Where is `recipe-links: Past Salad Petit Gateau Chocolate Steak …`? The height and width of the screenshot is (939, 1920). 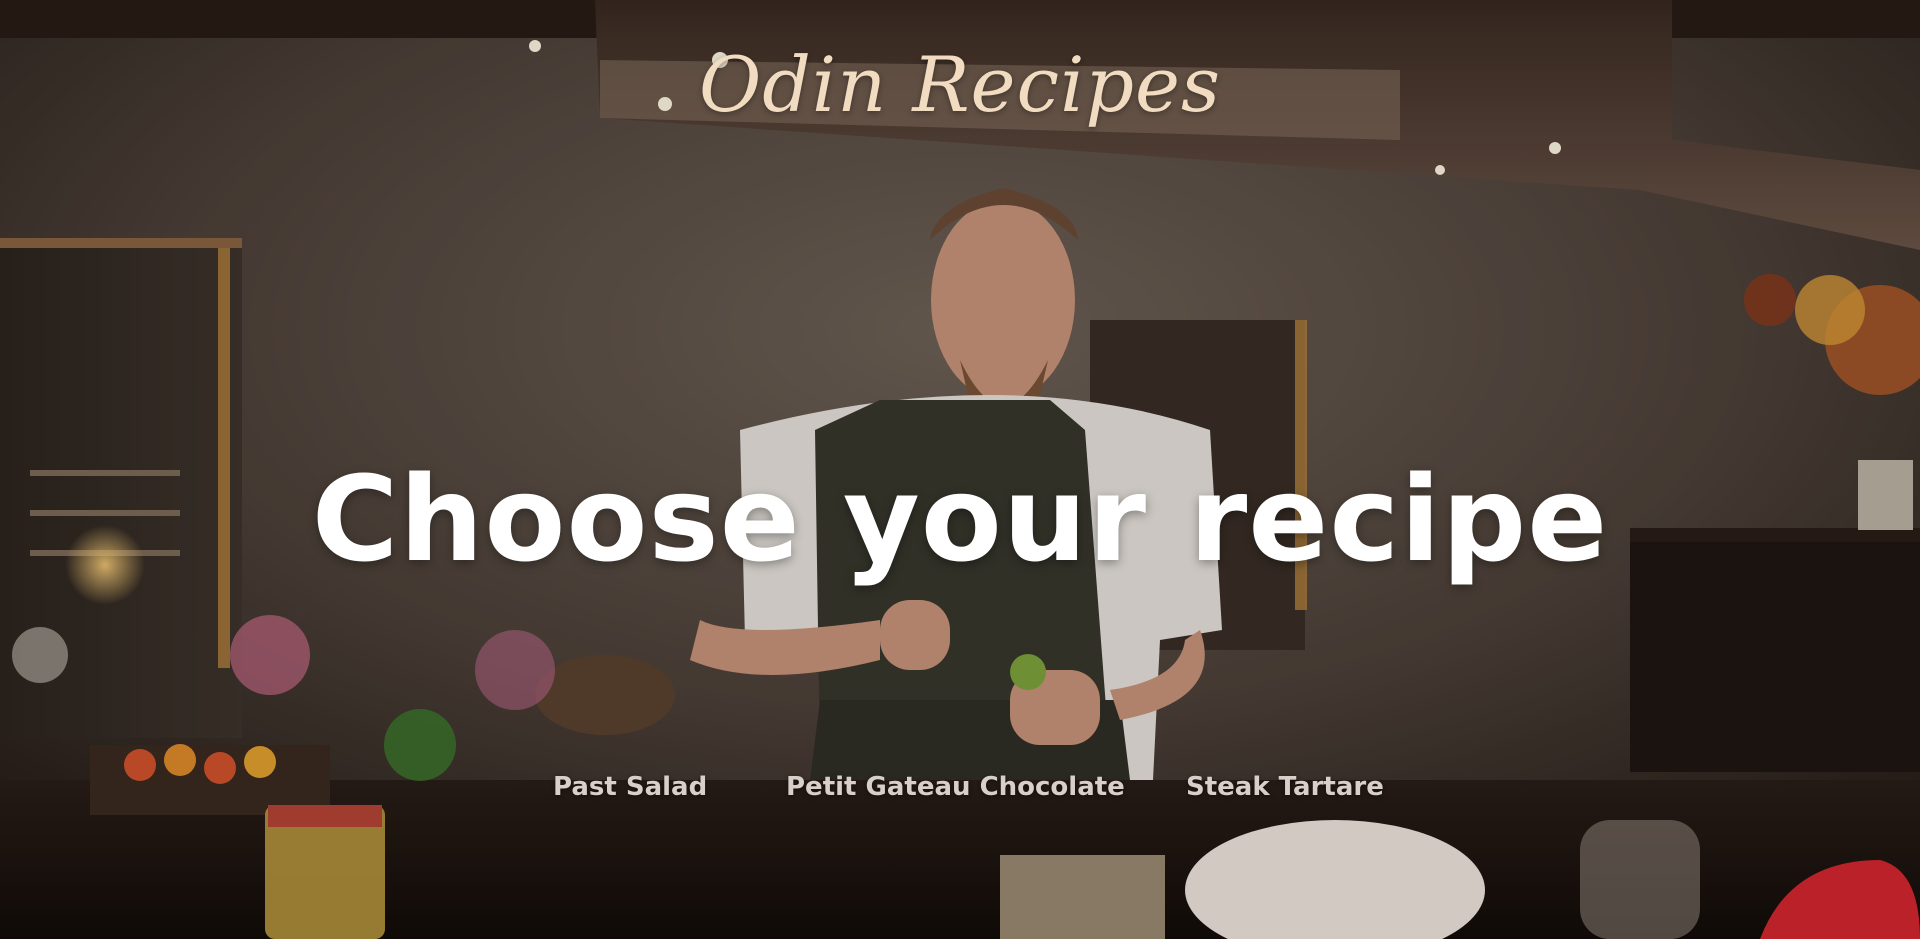
recipe-links: Past Salad Petit Gateau Chocolate Steak … is located at coordinates (960, 789).